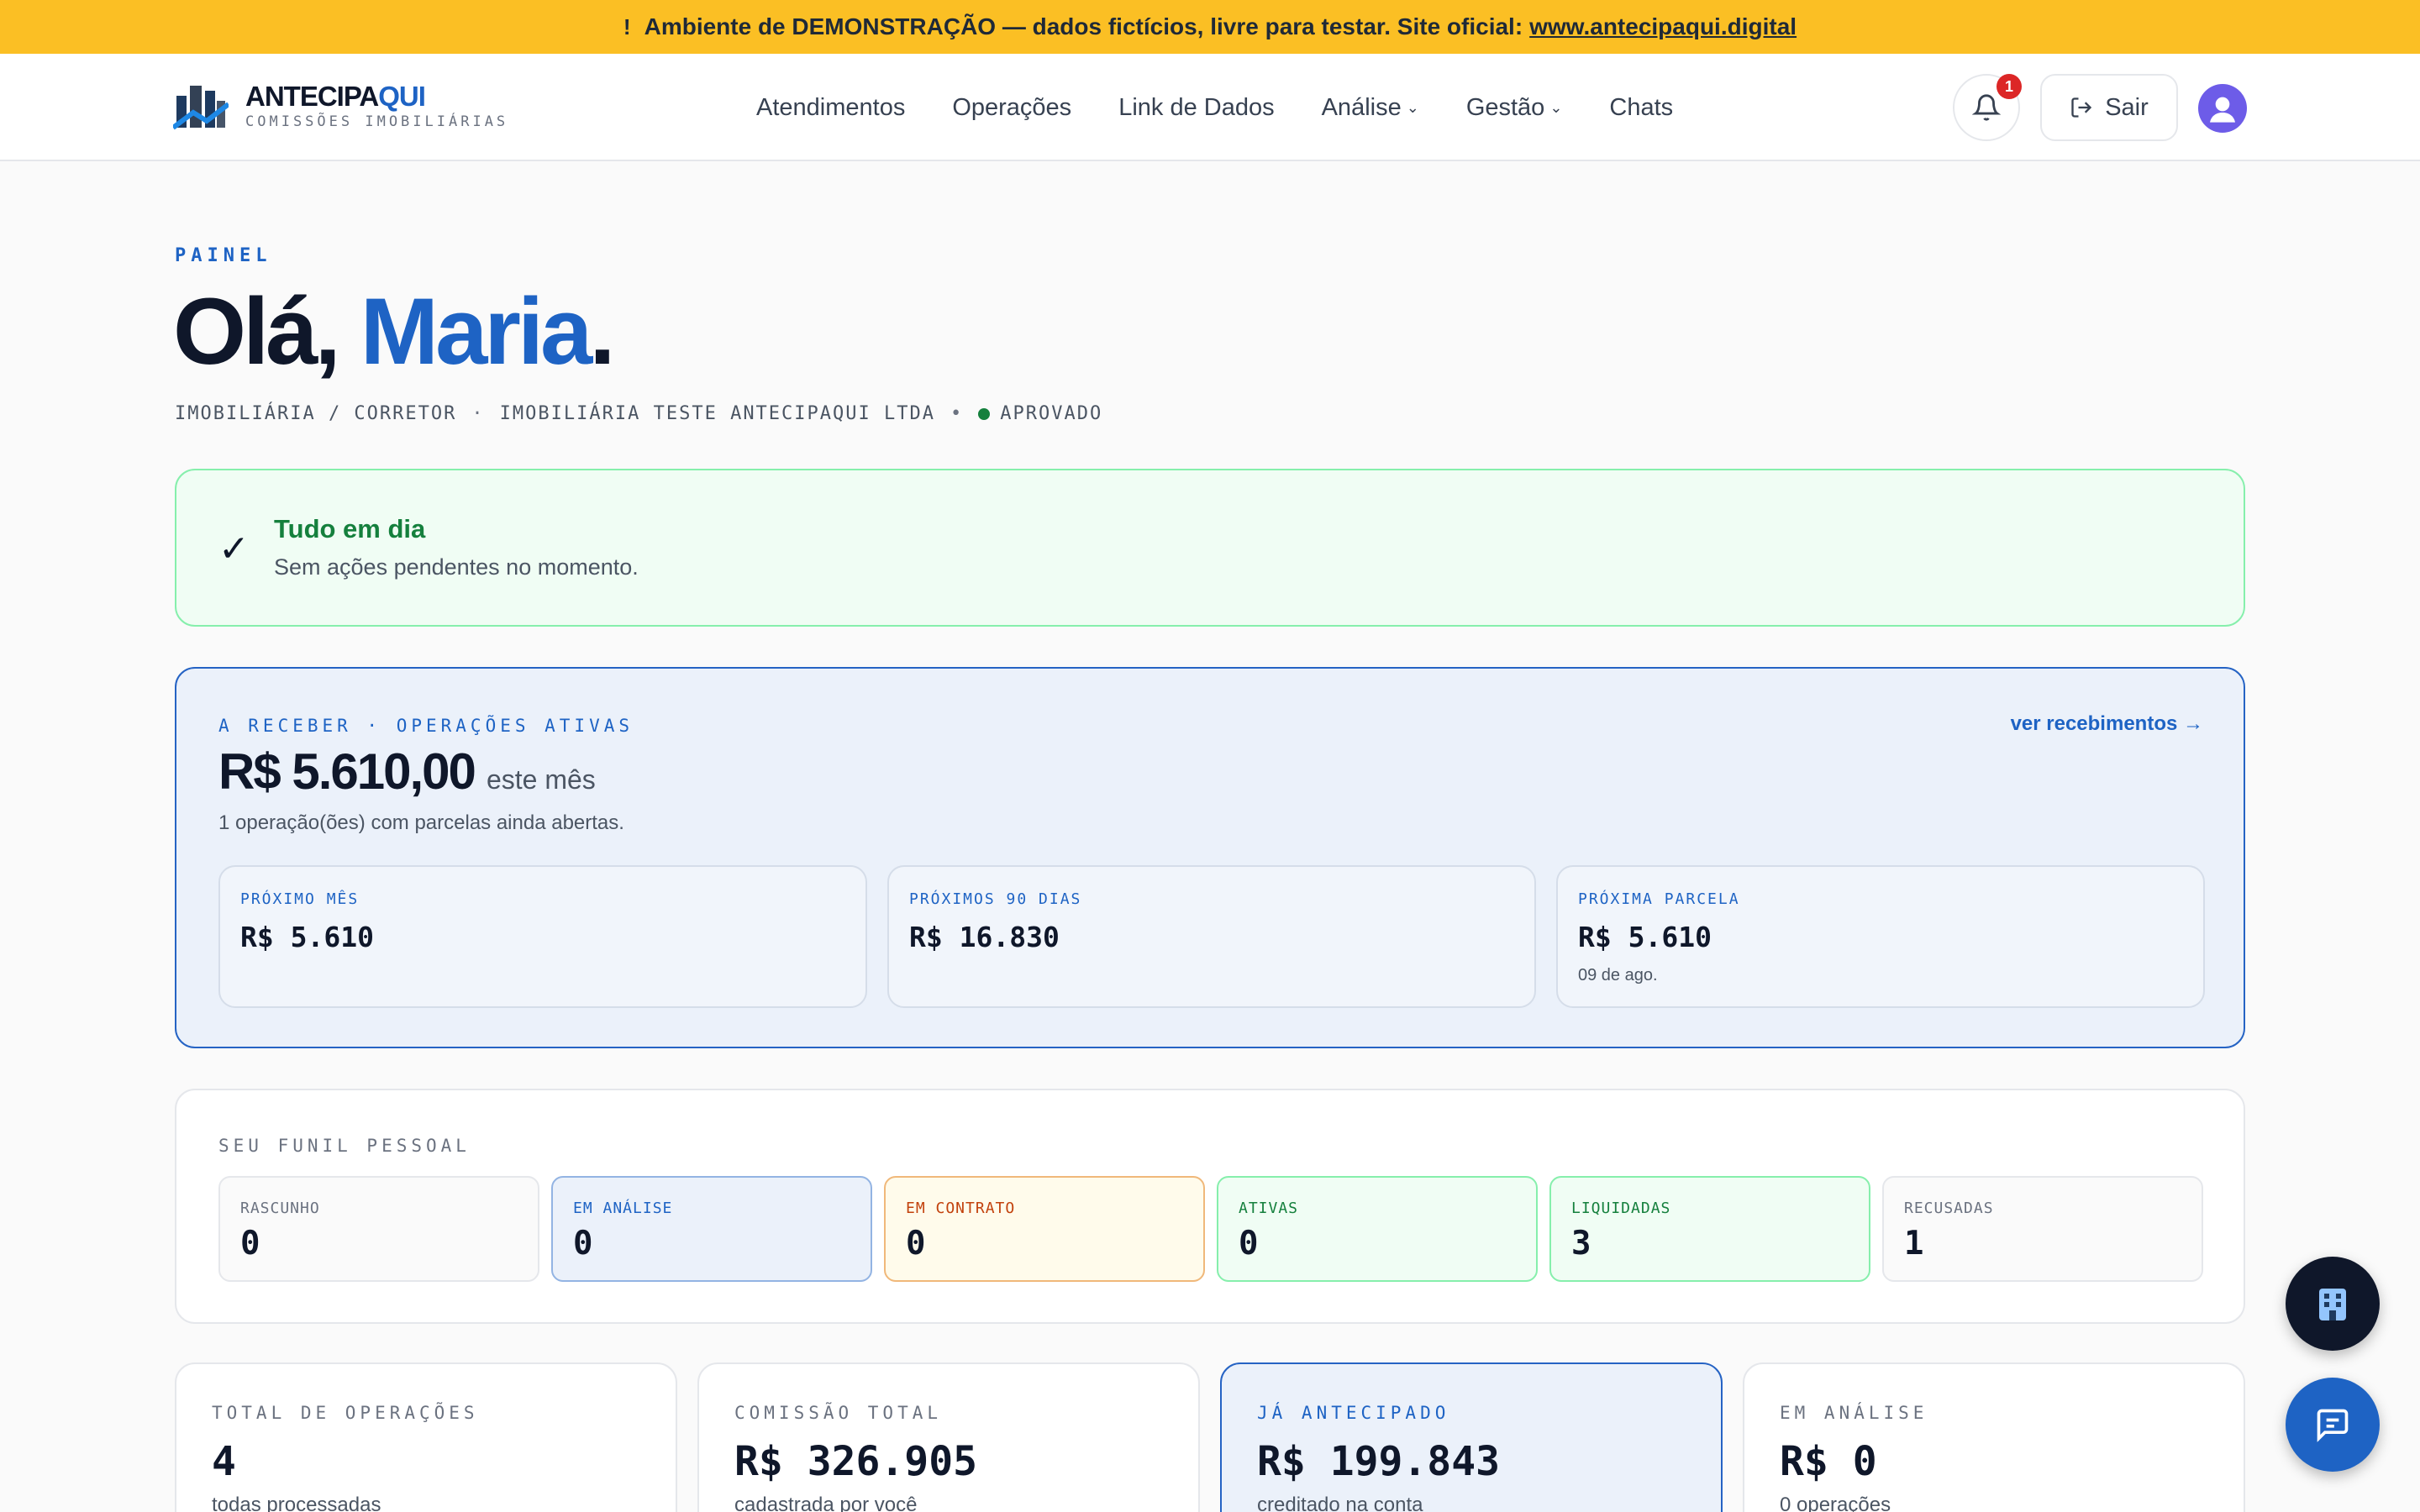 Image resolution: width=2420 pixels, height=1512 pixels. Describe the element at coordinates (296, 1503) in the screenshot. I see `stat-detail: todas processadas` at that location.